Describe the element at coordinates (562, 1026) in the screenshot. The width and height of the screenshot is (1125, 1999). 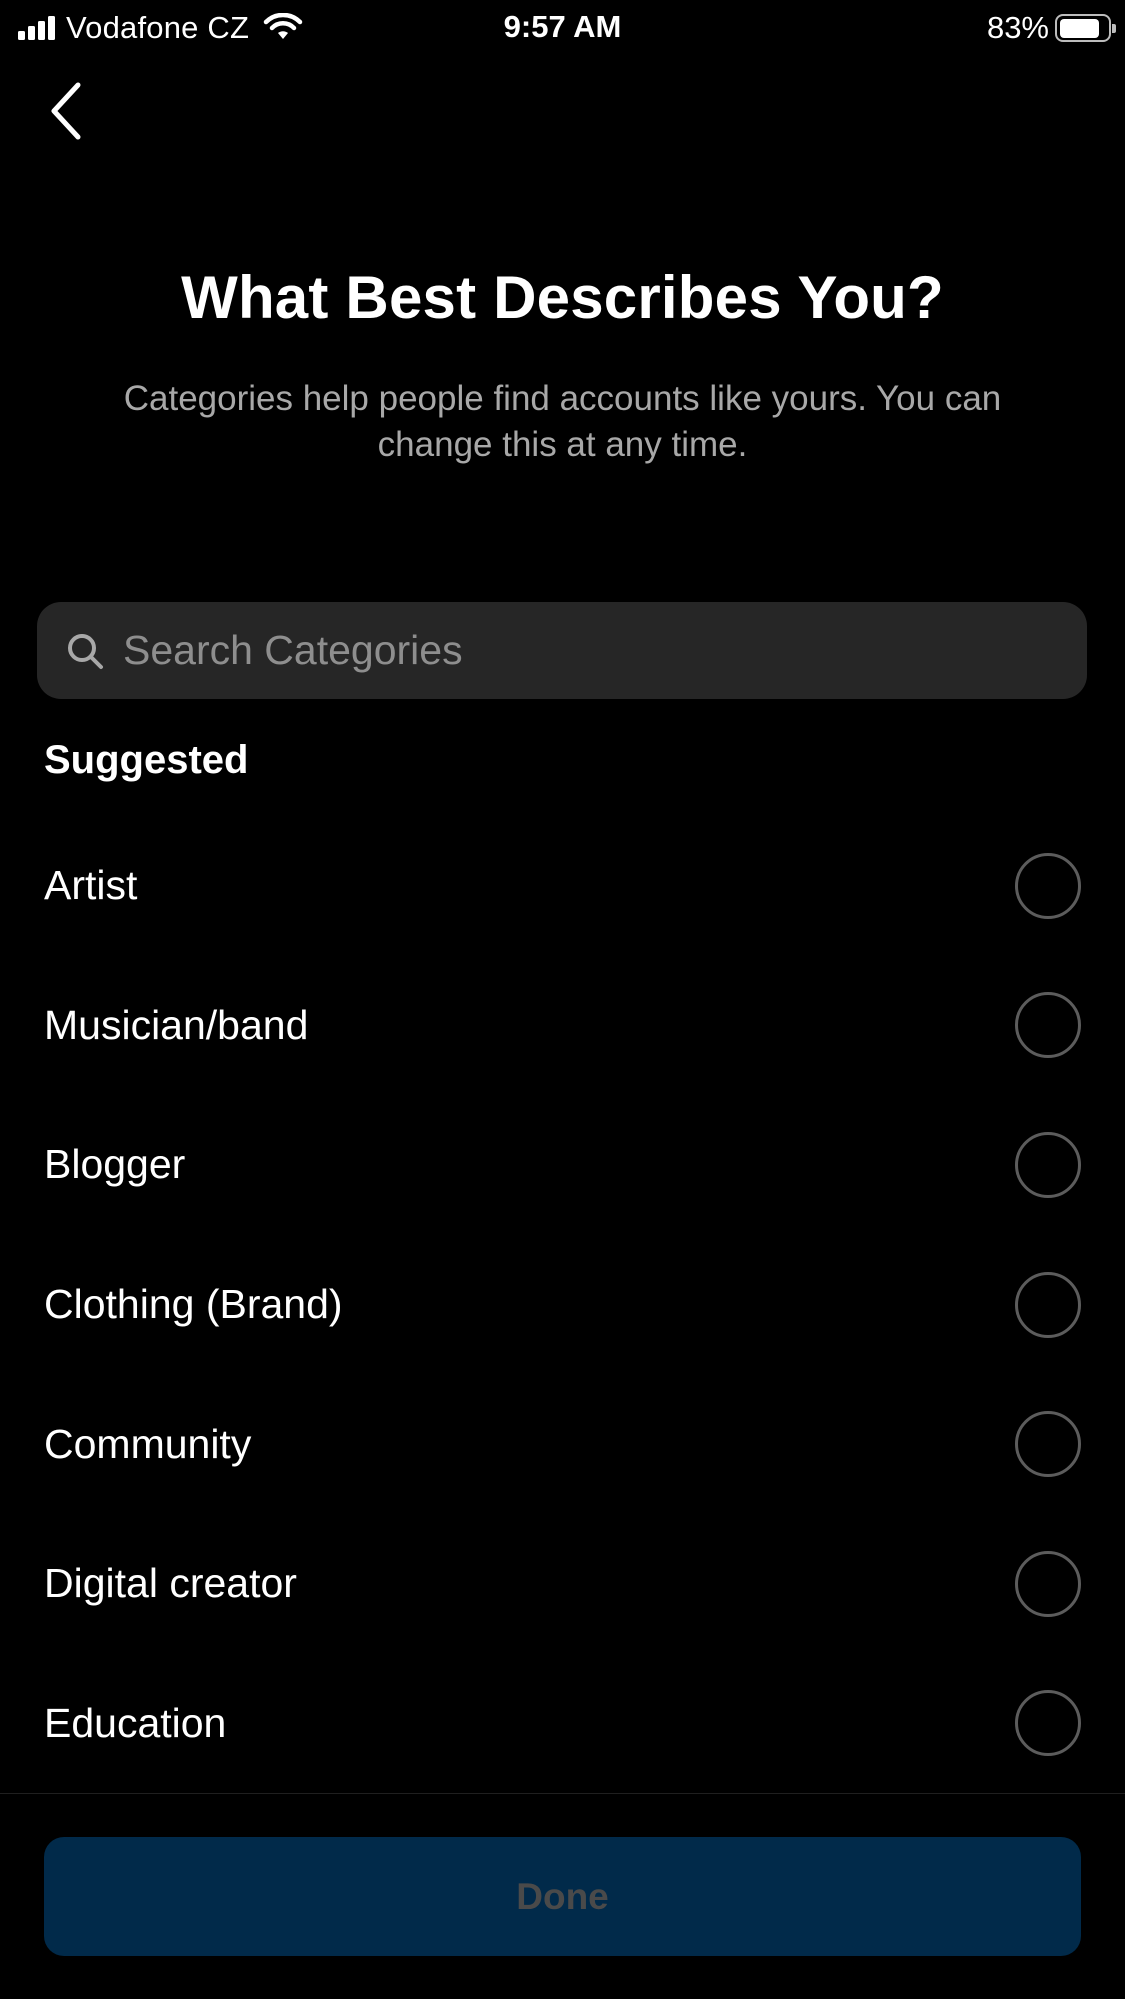
I see `category-item-musician-band: Musician/band` at that location.